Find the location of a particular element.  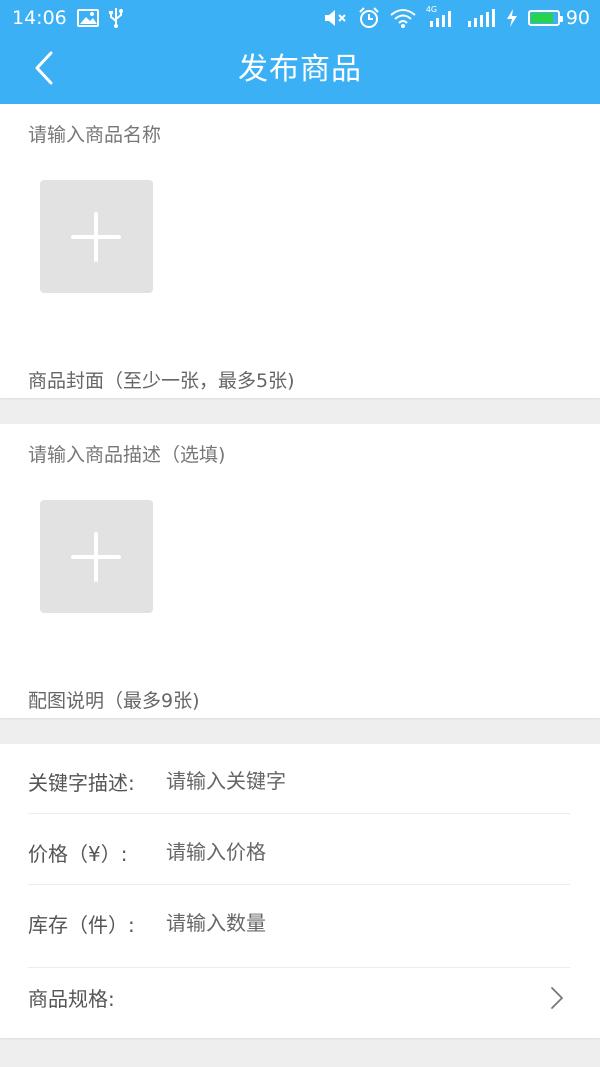

signal-icon is located at coordinates (481, 18).